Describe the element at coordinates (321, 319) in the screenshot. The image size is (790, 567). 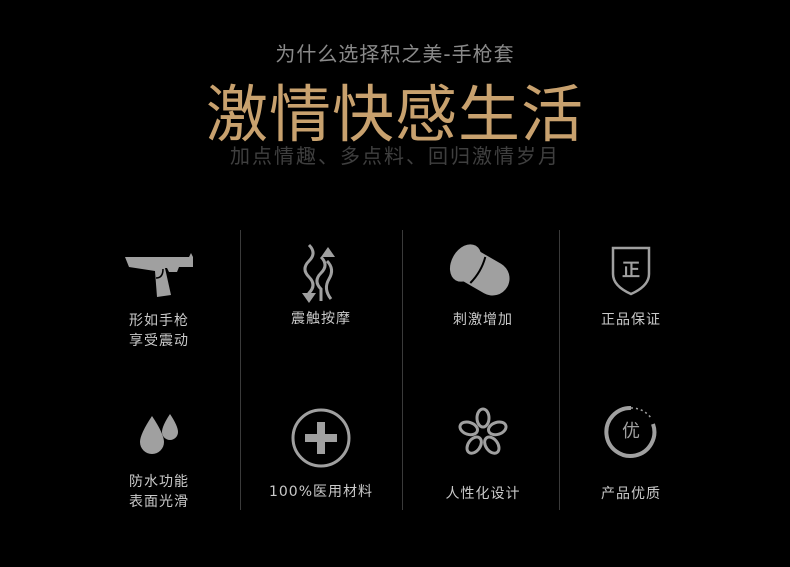
I see `feature-label: 震触按摩` at that location.